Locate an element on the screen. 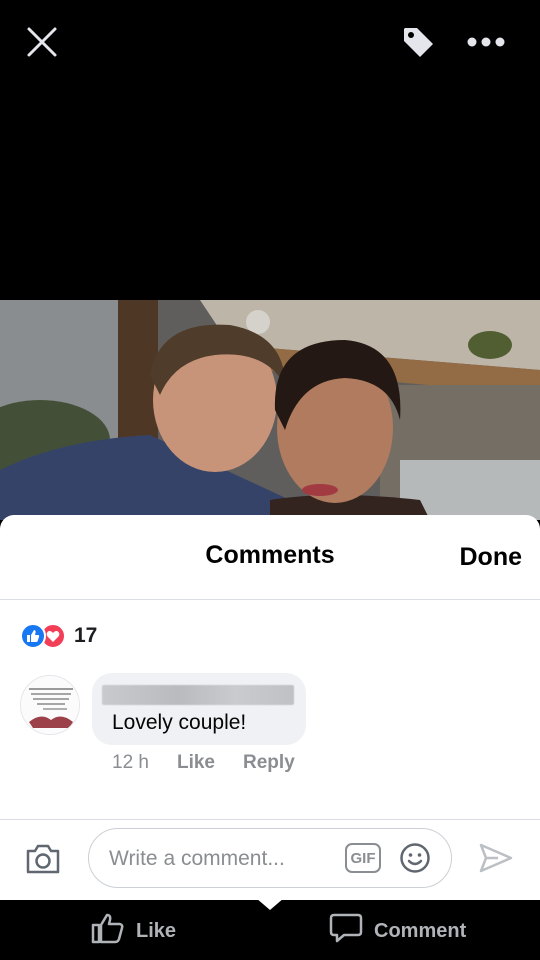  commenter-avatar is located at coordinates (50, 705).